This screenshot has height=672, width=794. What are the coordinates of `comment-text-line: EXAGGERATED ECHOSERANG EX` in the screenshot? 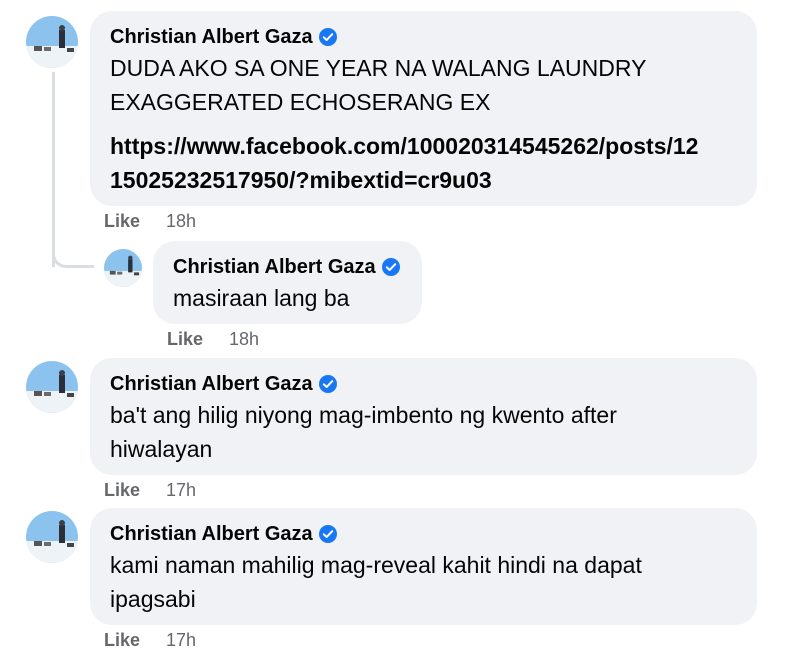 It's located at (300, 102).